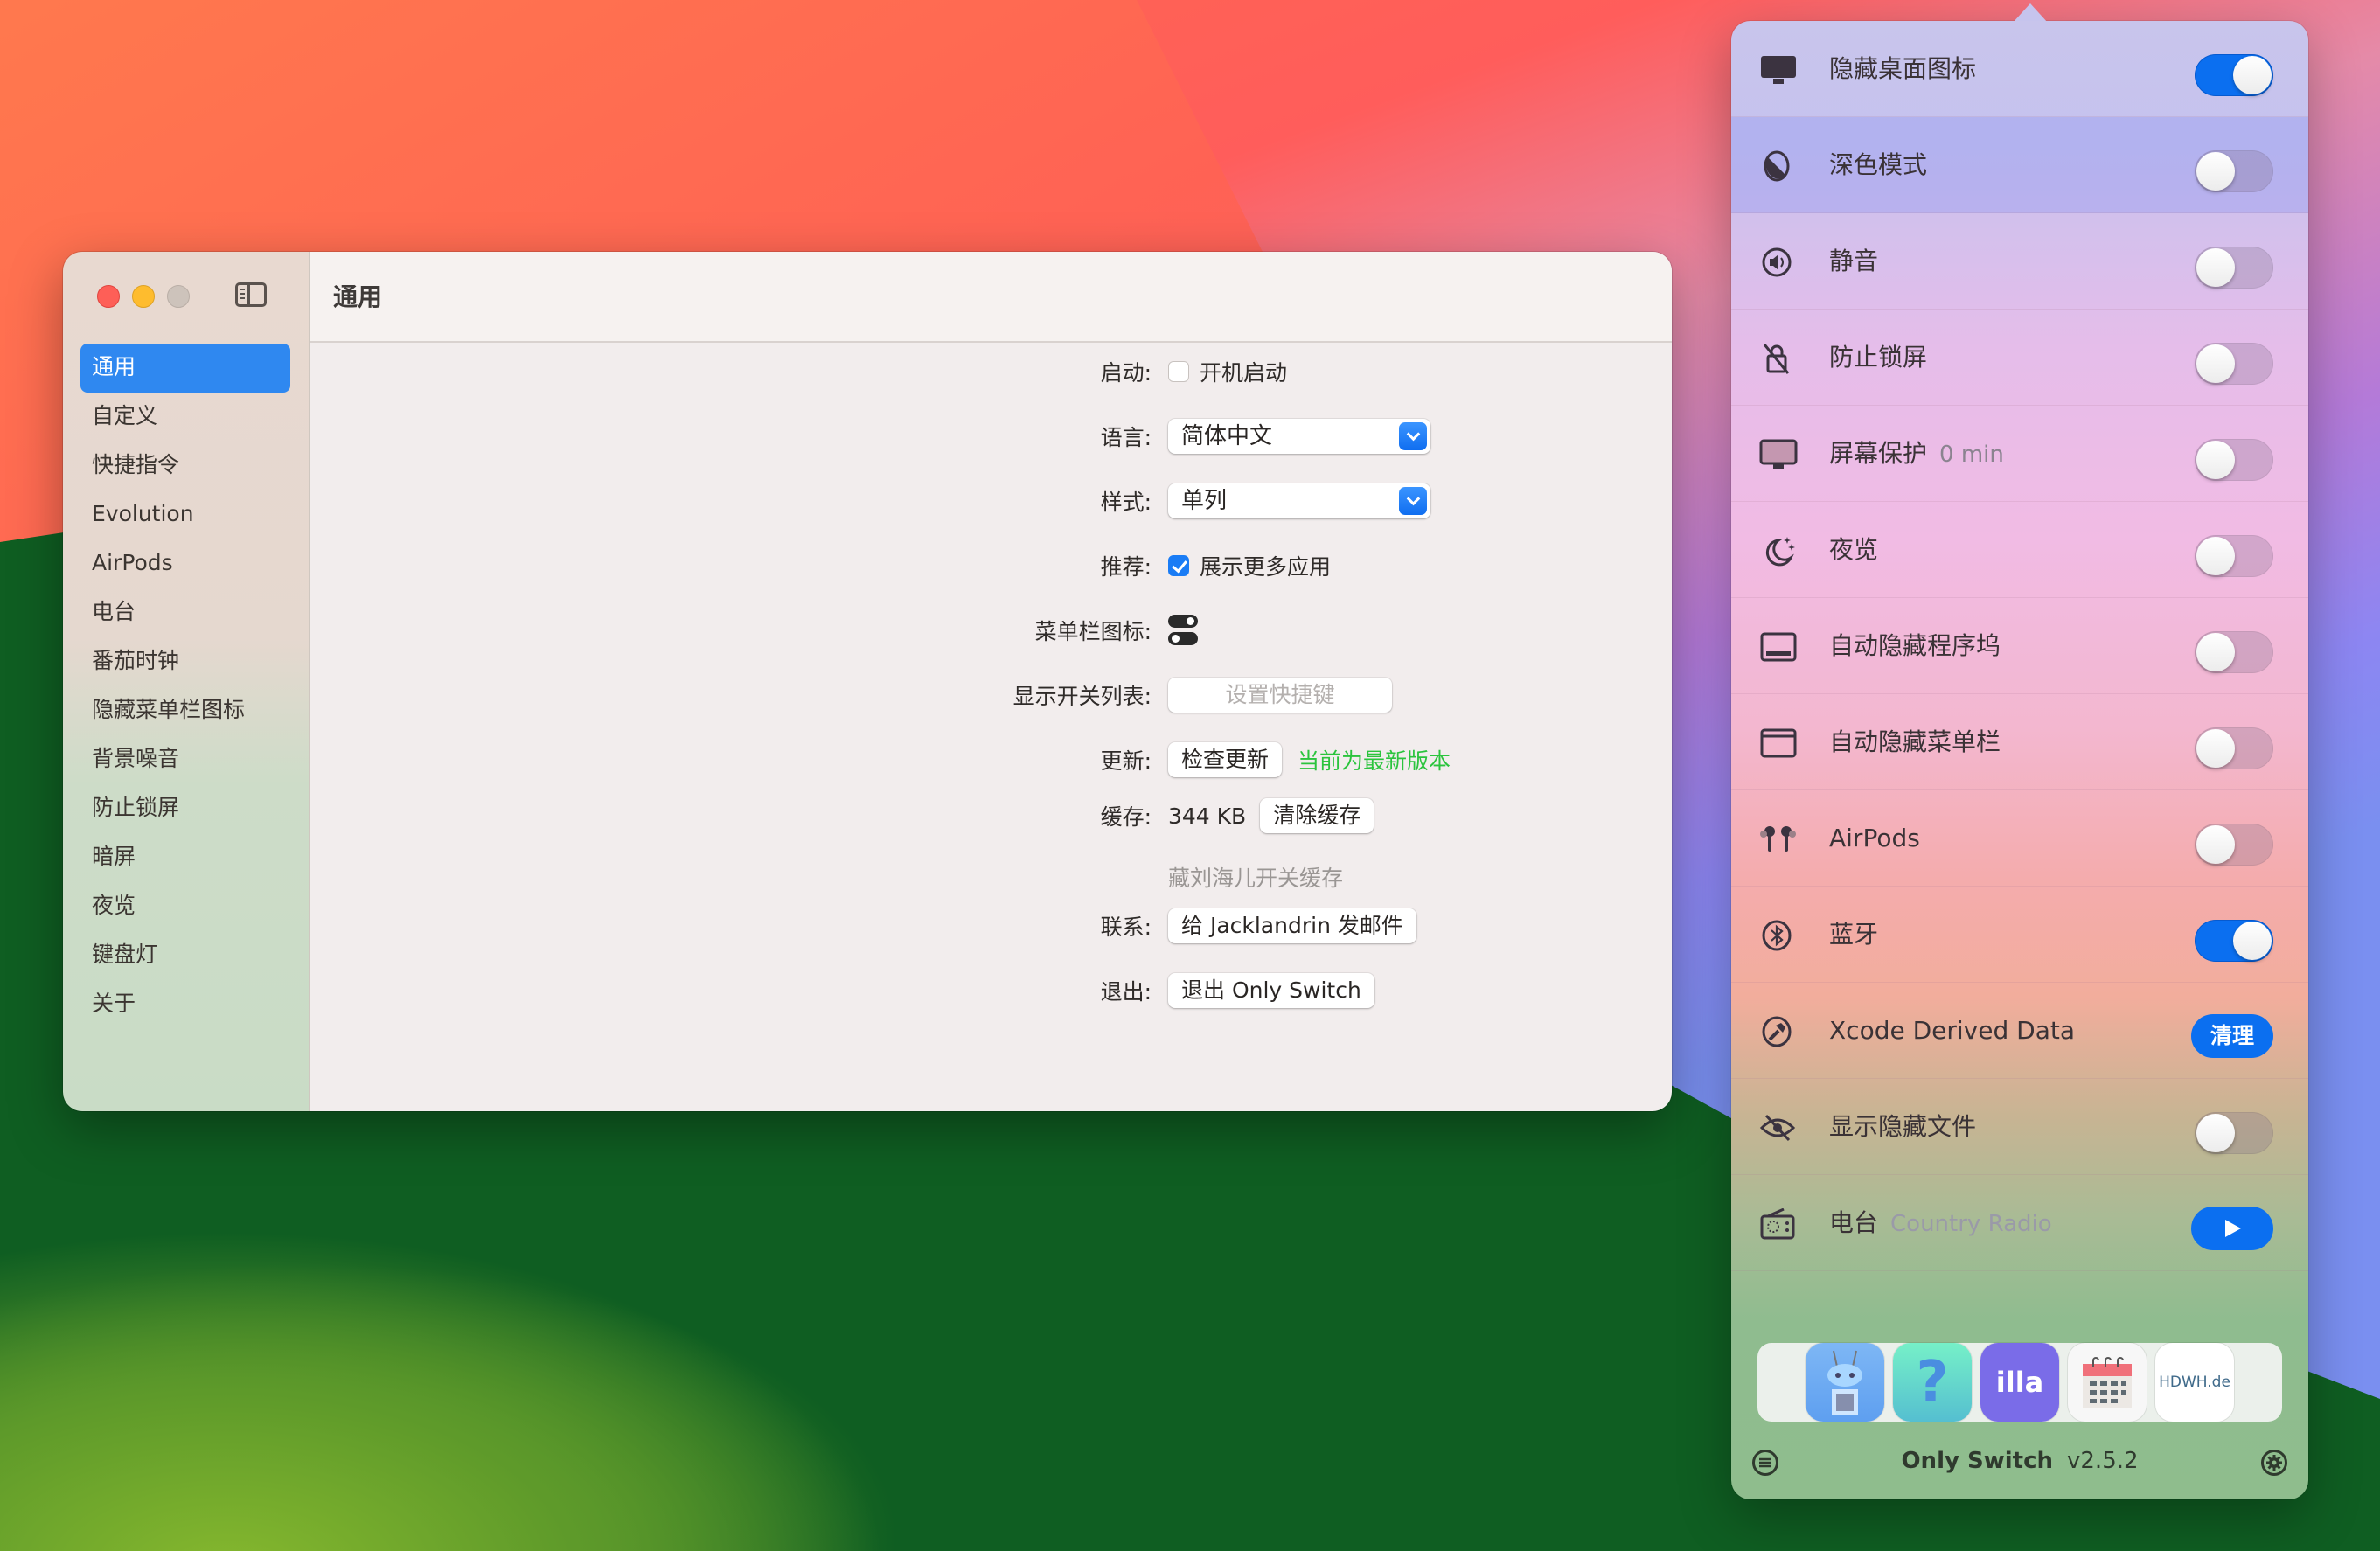 Image resolution: width=2380 pixels, height=1551 pixels. What do you see at coordinates (143, 296) in the screenshot?
I see `minimize-button` at bounding box center [143, 296].